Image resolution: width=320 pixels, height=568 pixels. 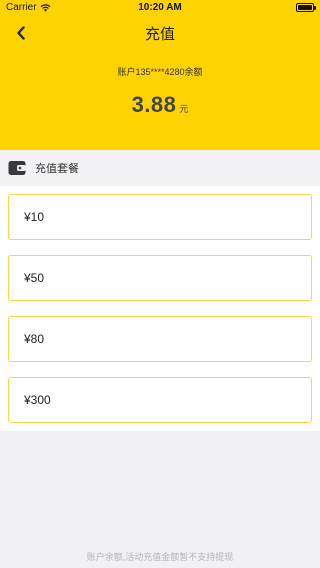 I want to click on navbar: 充值, so click(x=160, y=32).